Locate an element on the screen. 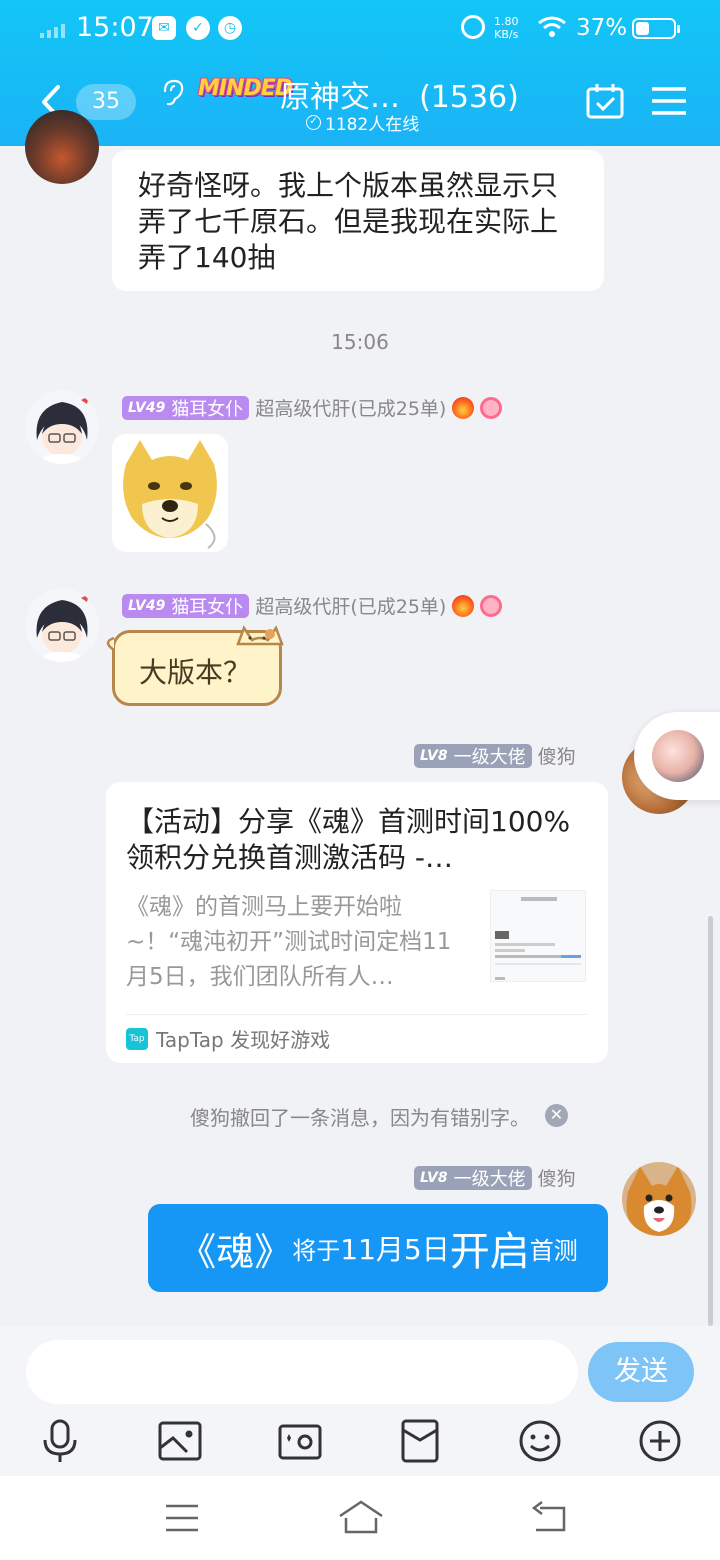  group-logo: MINDED is located at coordinates (245, 88).